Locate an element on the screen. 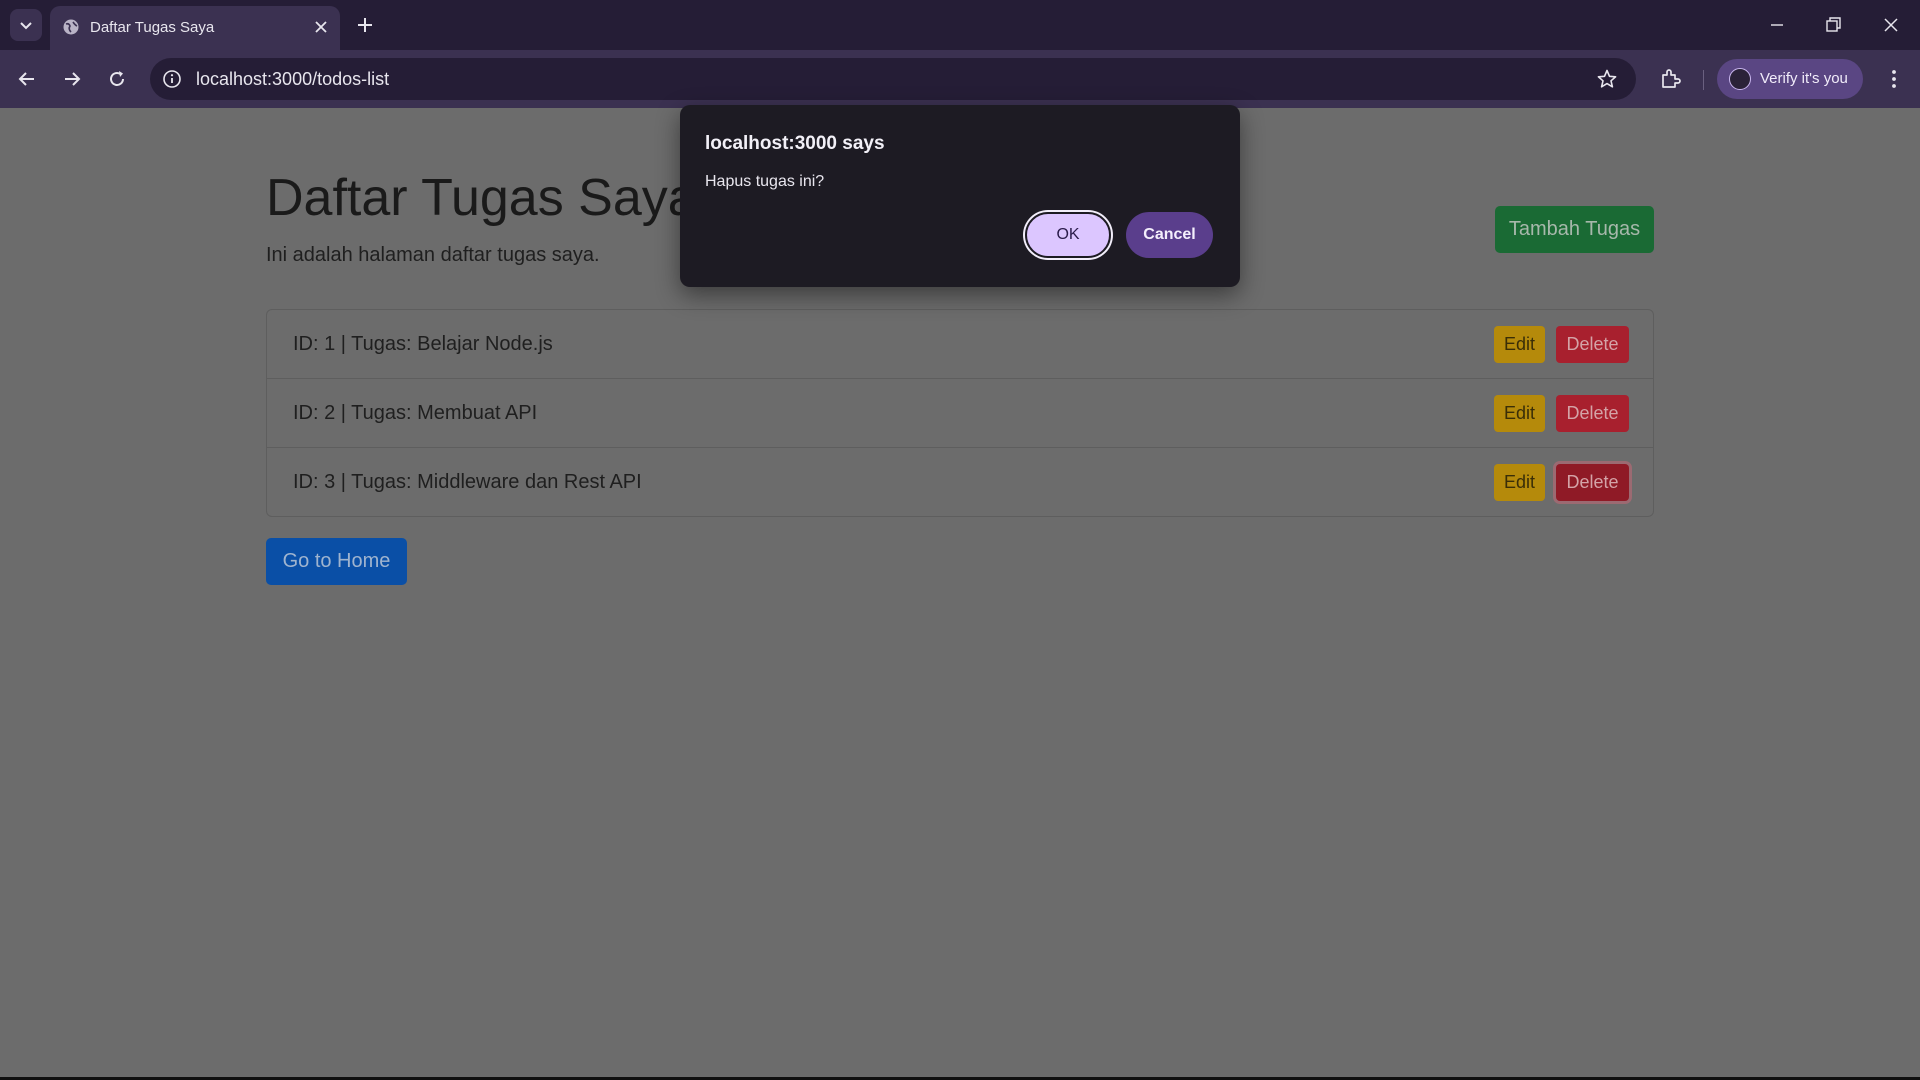 The image size is (1920, 1080). back-arrow-icon is located at coordinates (27, 79).